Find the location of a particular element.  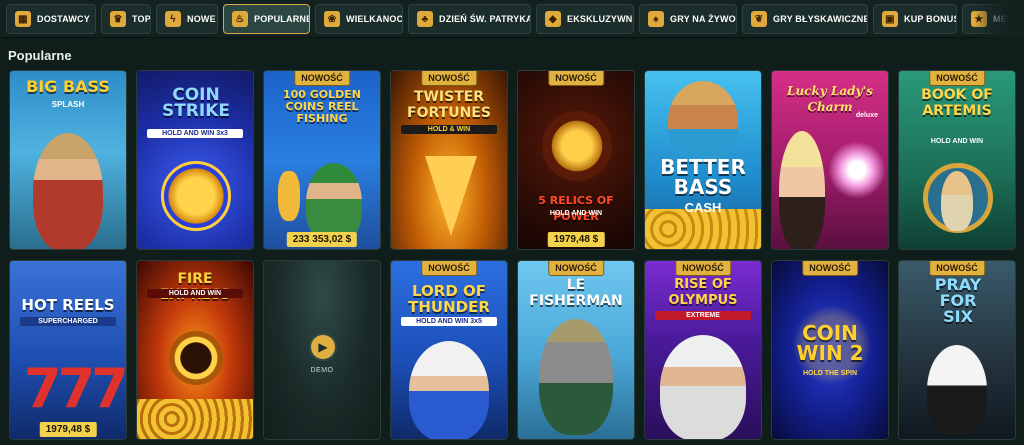

game-title: BIG BASS is located at coordinates (68, 86).